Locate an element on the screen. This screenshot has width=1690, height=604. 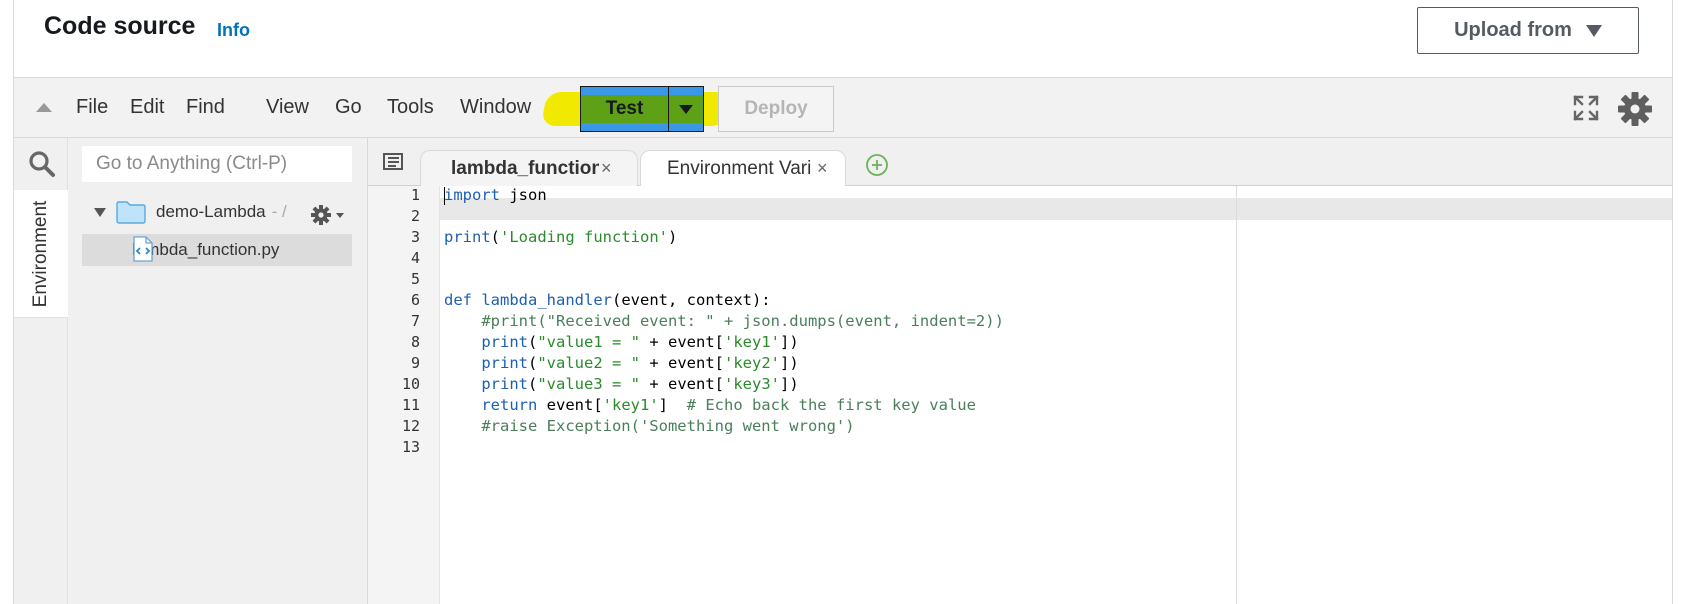
tab-label: Environment Vari is located at coordinates (739, 168).